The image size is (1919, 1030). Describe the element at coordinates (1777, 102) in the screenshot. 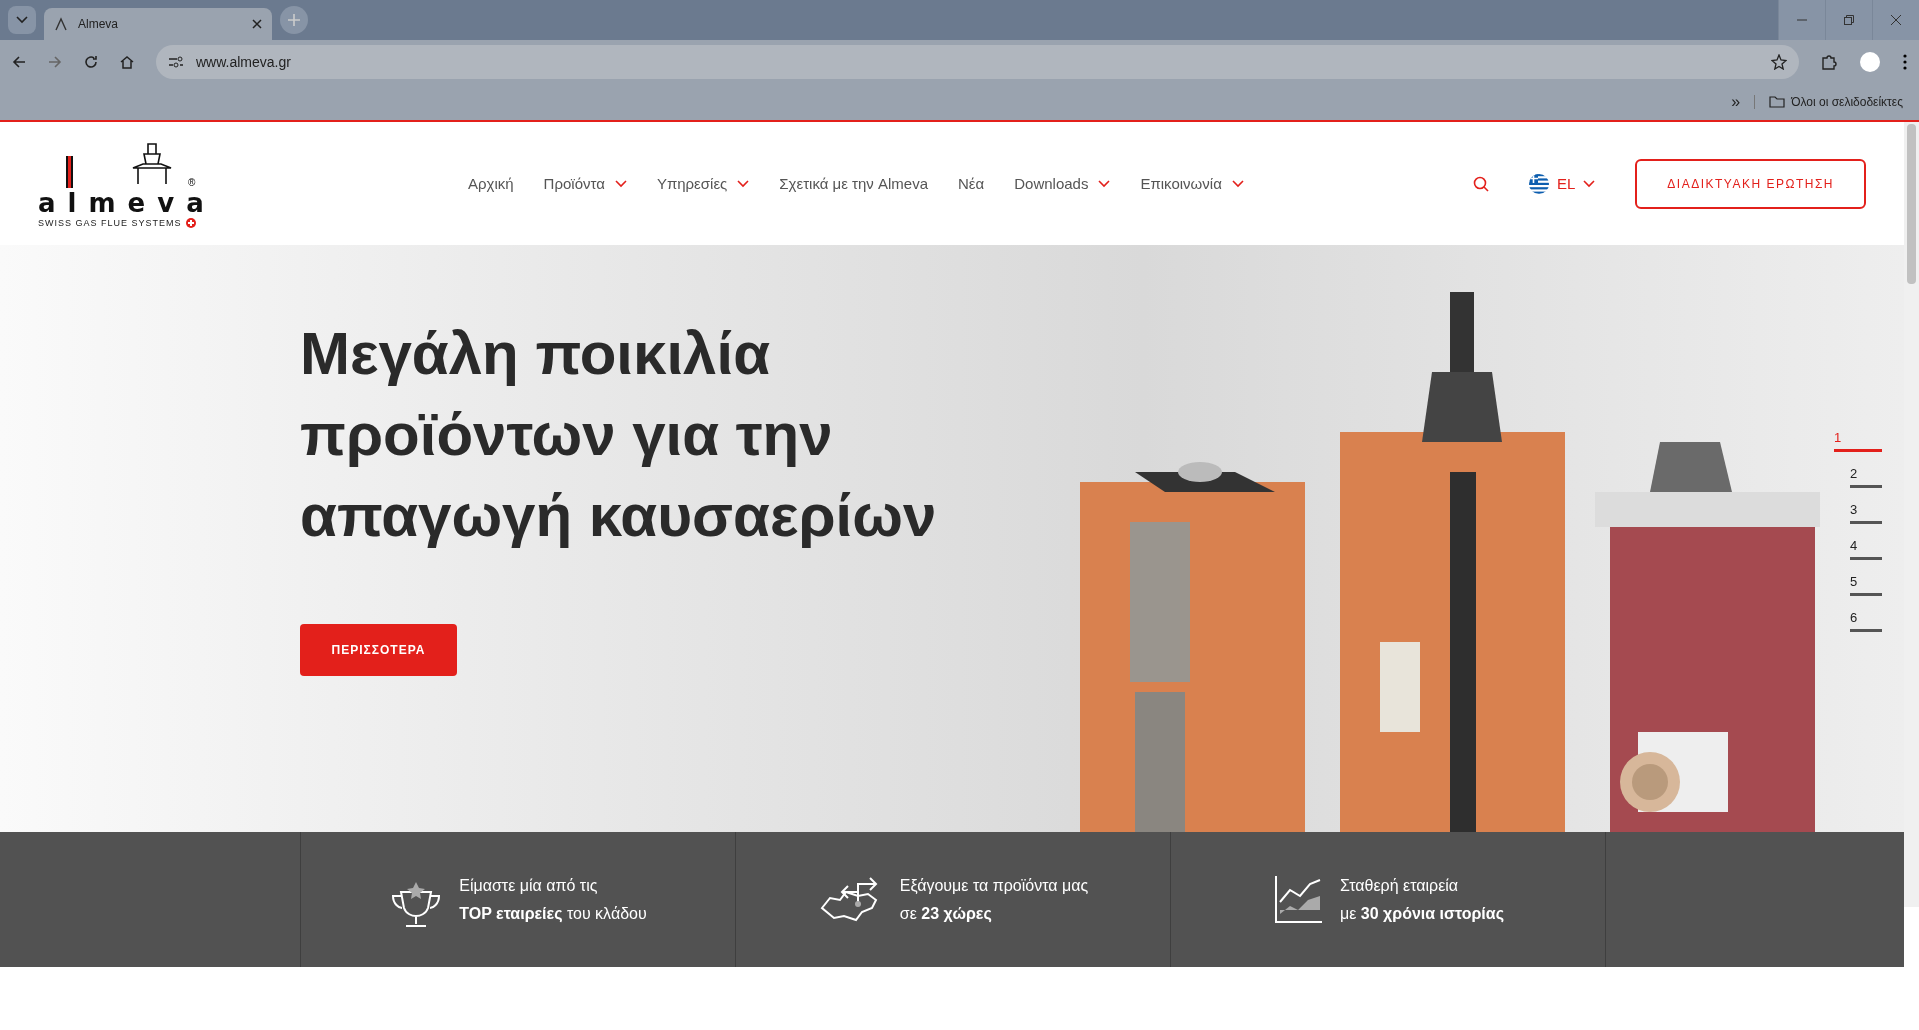

I see `folder-icon` at that location.